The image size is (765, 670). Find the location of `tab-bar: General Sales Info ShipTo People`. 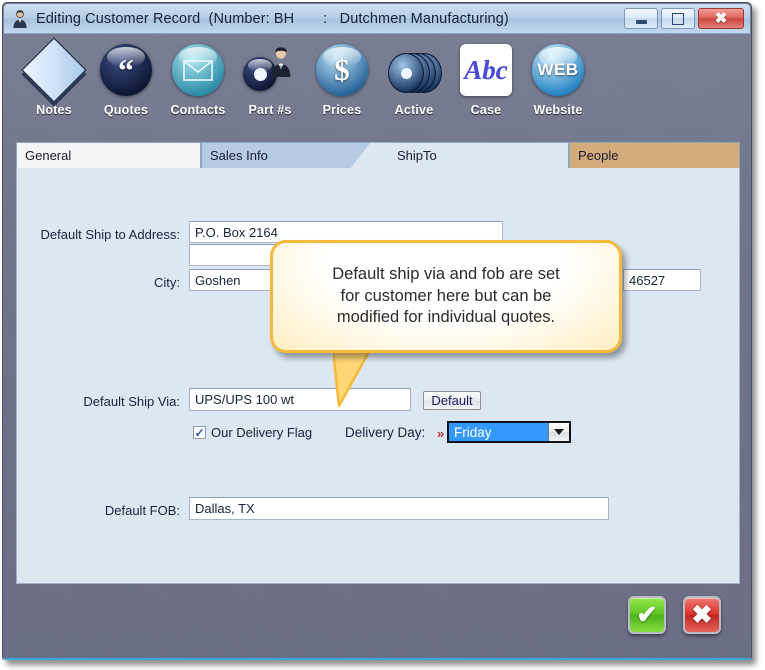

tab-bar: General Sales Info ShipTo People is located at coordinates (378, 155).